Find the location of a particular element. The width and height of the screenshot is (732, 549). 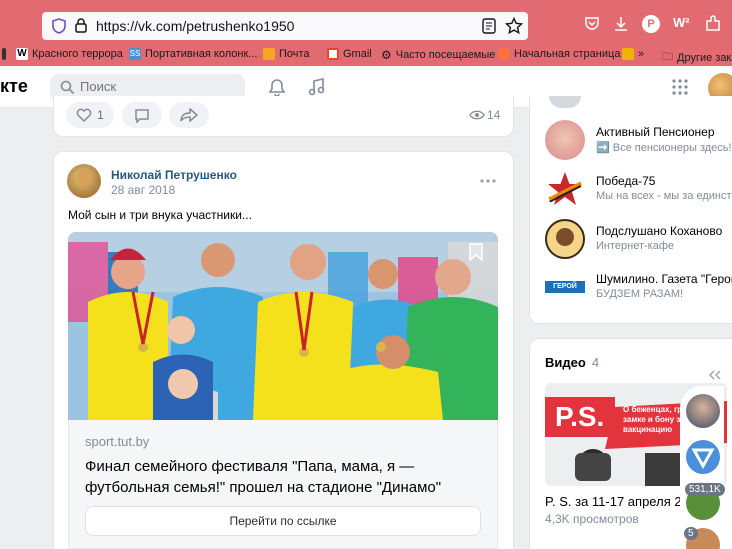

eye-icon is located at coordinates (477, 115).